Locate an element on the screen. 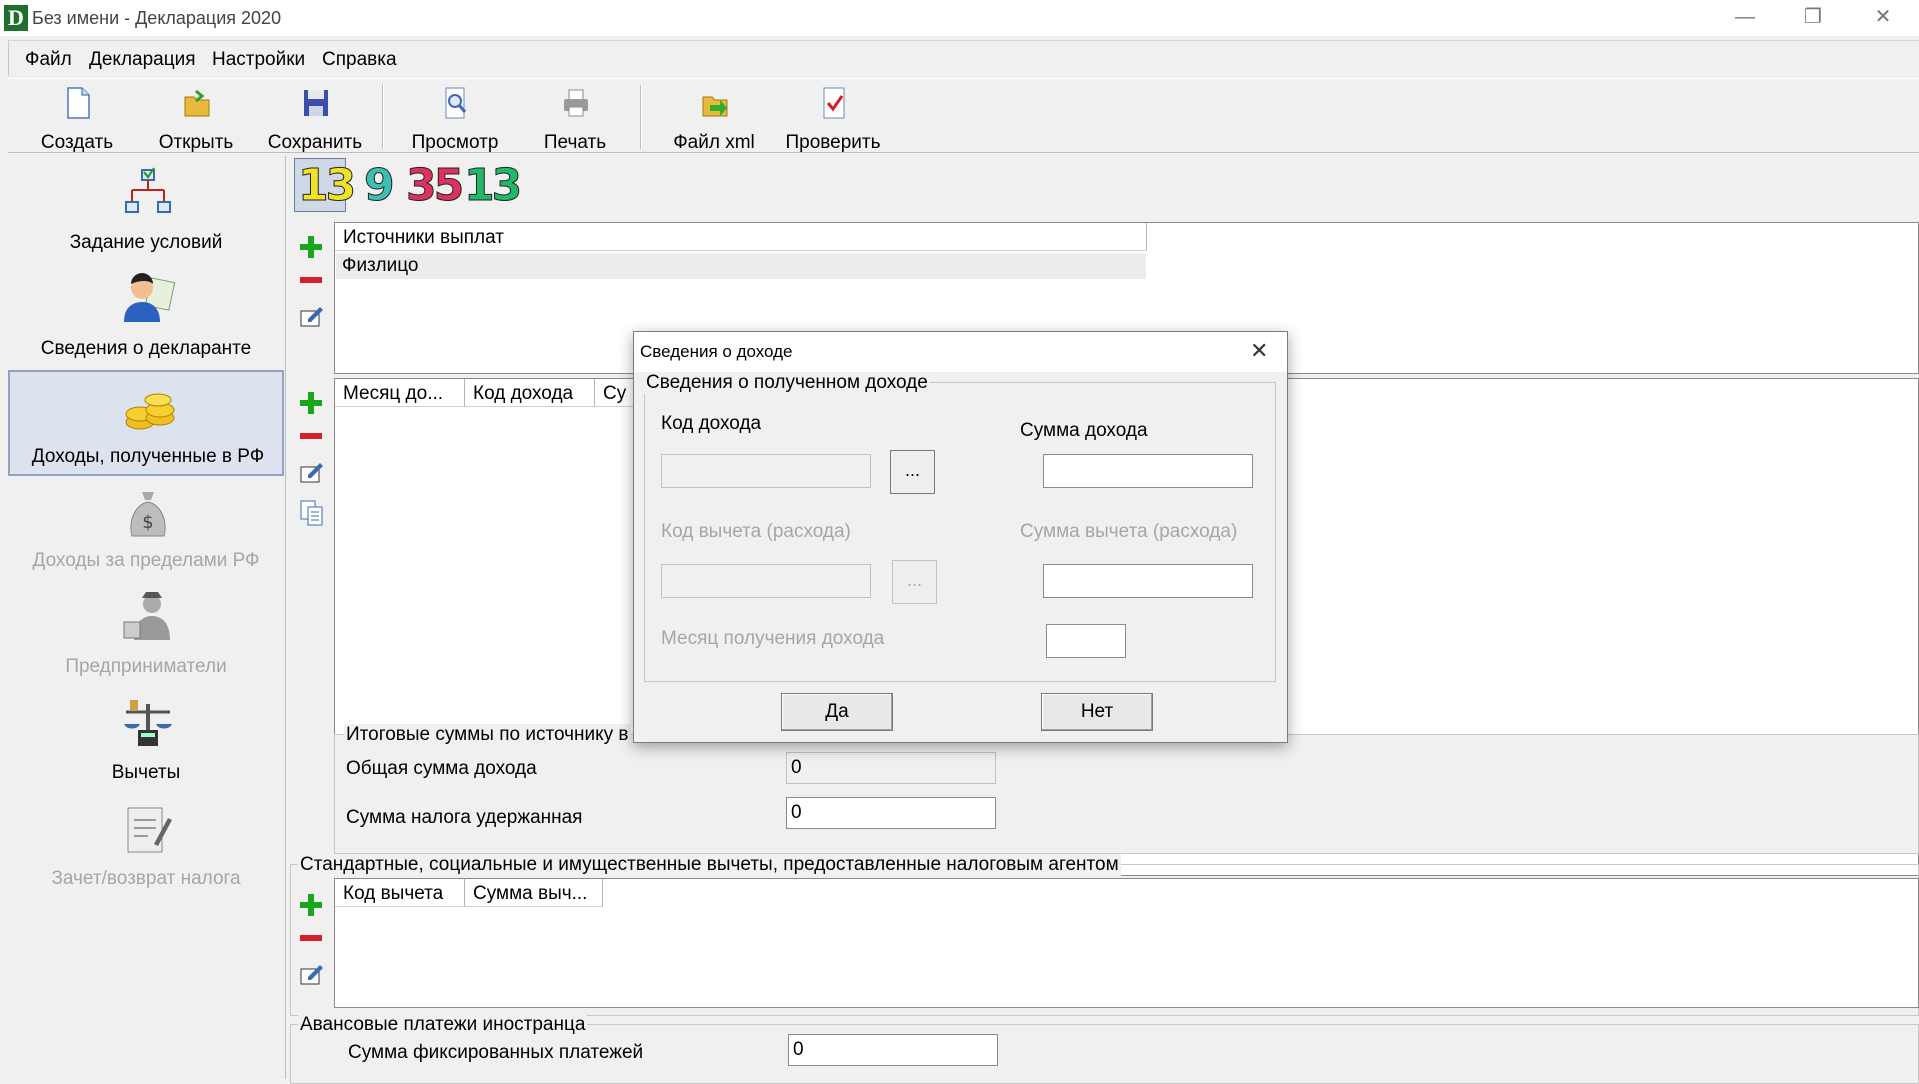 The height and width of the screenshot is (1084, 1919). coins-icon is located at coordinates (150, 411).